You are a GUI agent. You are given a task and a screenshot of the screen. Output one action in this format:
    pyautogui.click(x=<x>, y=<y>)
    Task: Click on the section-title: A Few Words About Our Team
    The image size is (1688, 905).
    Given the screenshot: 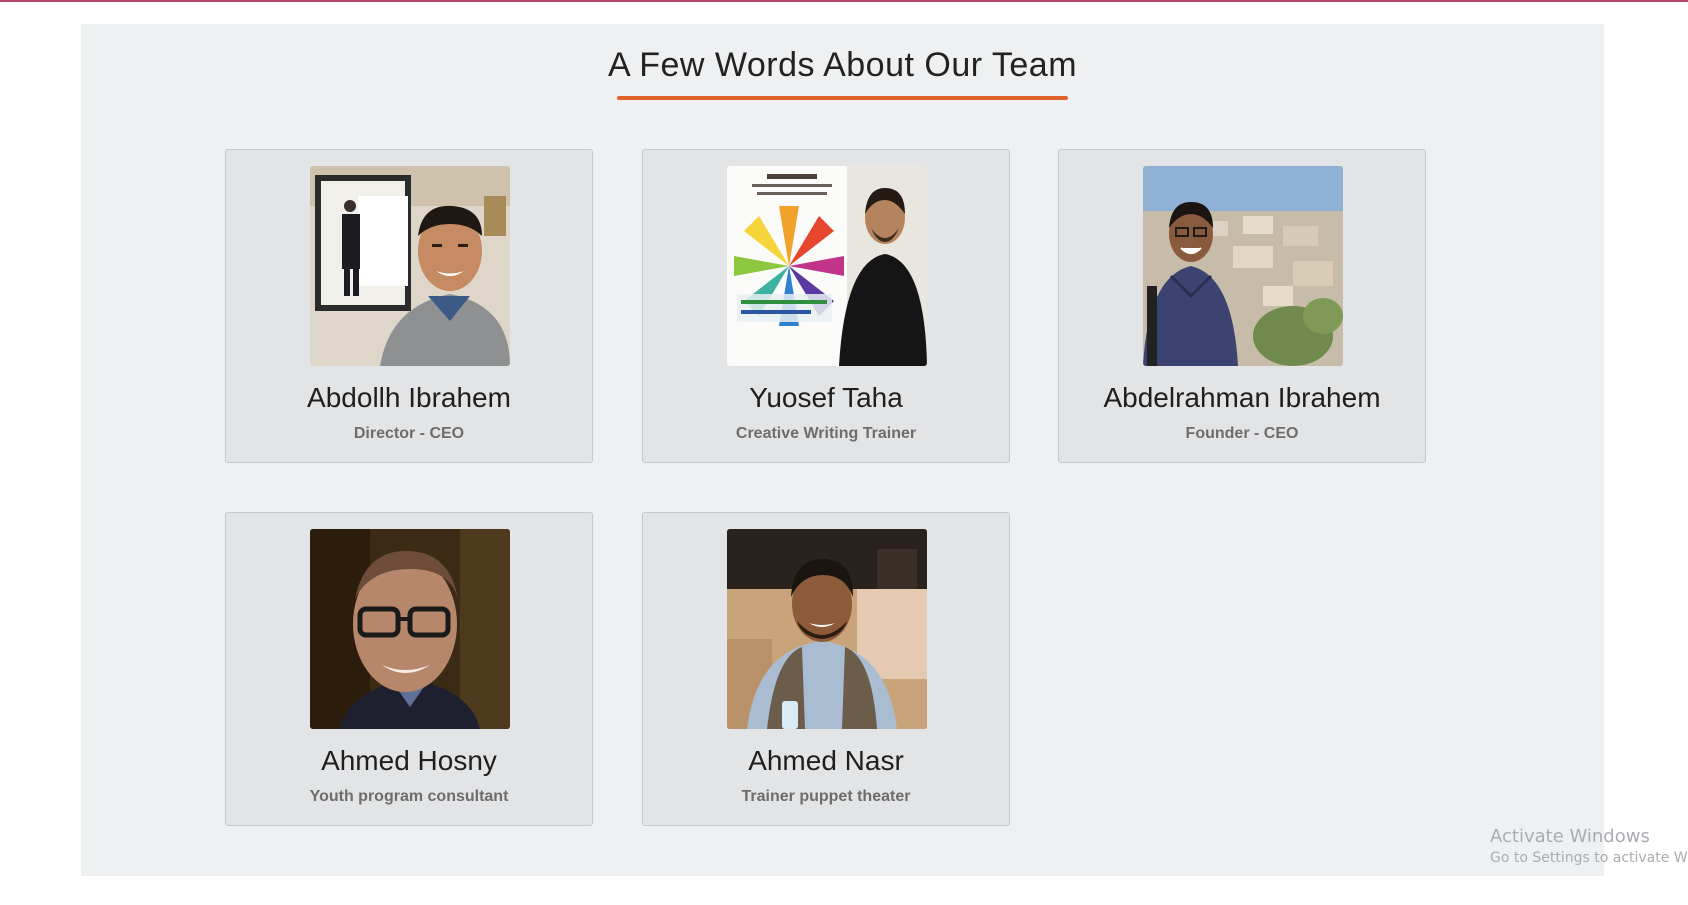 What is the action you would take?
    pyautogui.click(x=842, y=65)
    